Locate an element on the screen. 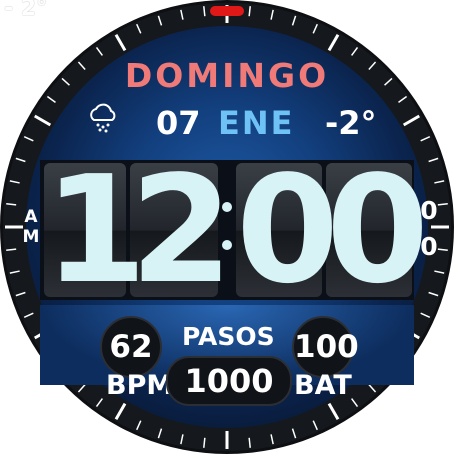 Image resolution: width=454 pixels, height=454 pixels. weekday-label: DOMINGO is located at coordinates (227, 75).